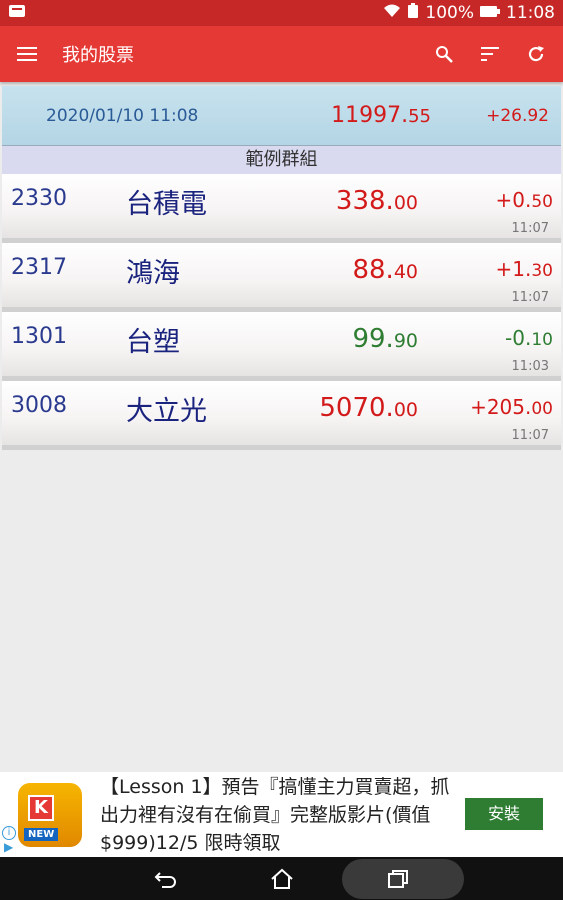 This screenshot has width=563, height=900. What do you see at coordinates (381, 115) in the screenshot?
I see `index-value: 11997.55` at bounding box center [381, 115].